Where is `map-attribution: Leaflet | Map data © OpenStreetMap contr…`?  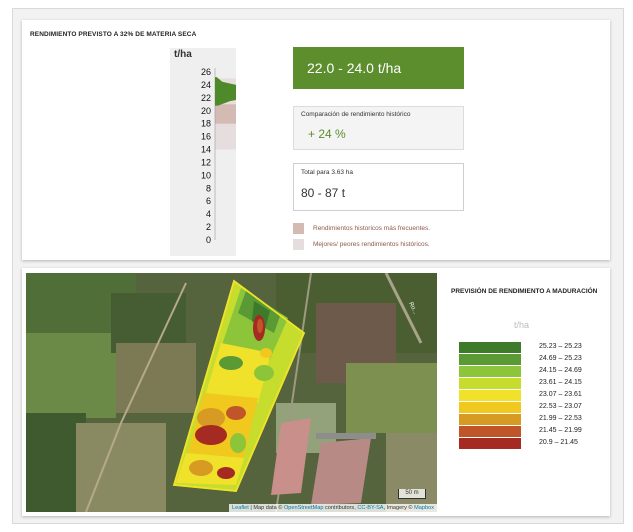
map-attribution: Leaflet | Map data © OpenStreetMap contr… is located at coordinates (333, 508).